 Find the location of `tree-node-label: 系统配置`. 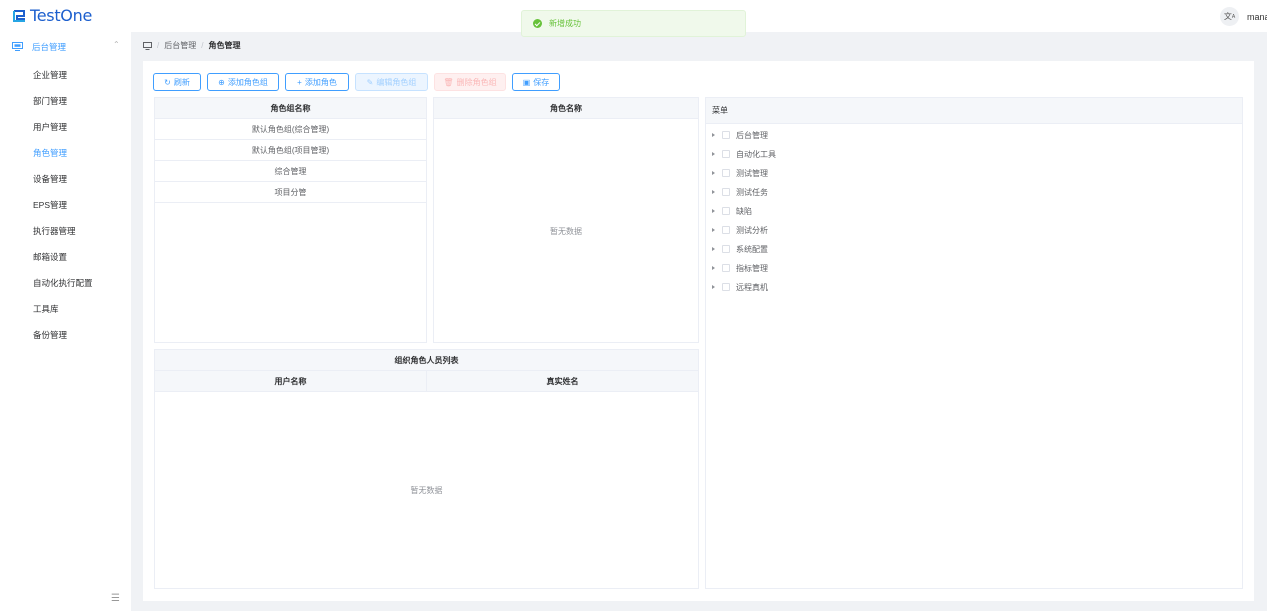

tree-node-label: 系统配置 is located at coordinates (752, 249).